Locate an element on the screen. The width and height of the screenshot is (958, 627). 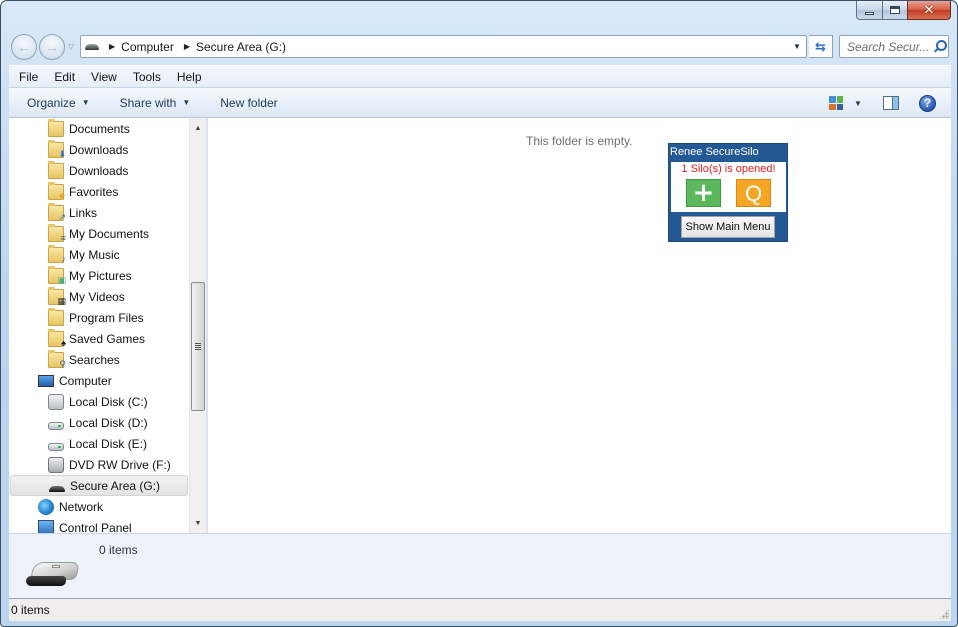
back-button: ← is located at coordinates (24, 47).